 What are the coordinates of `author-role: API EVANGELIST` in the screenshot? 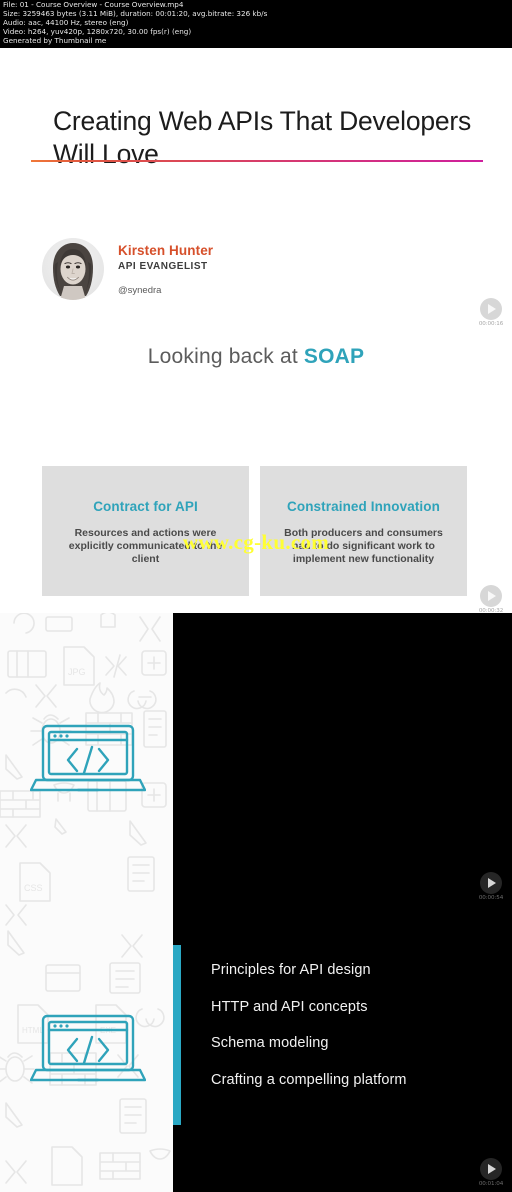 It's located at (163, 266).